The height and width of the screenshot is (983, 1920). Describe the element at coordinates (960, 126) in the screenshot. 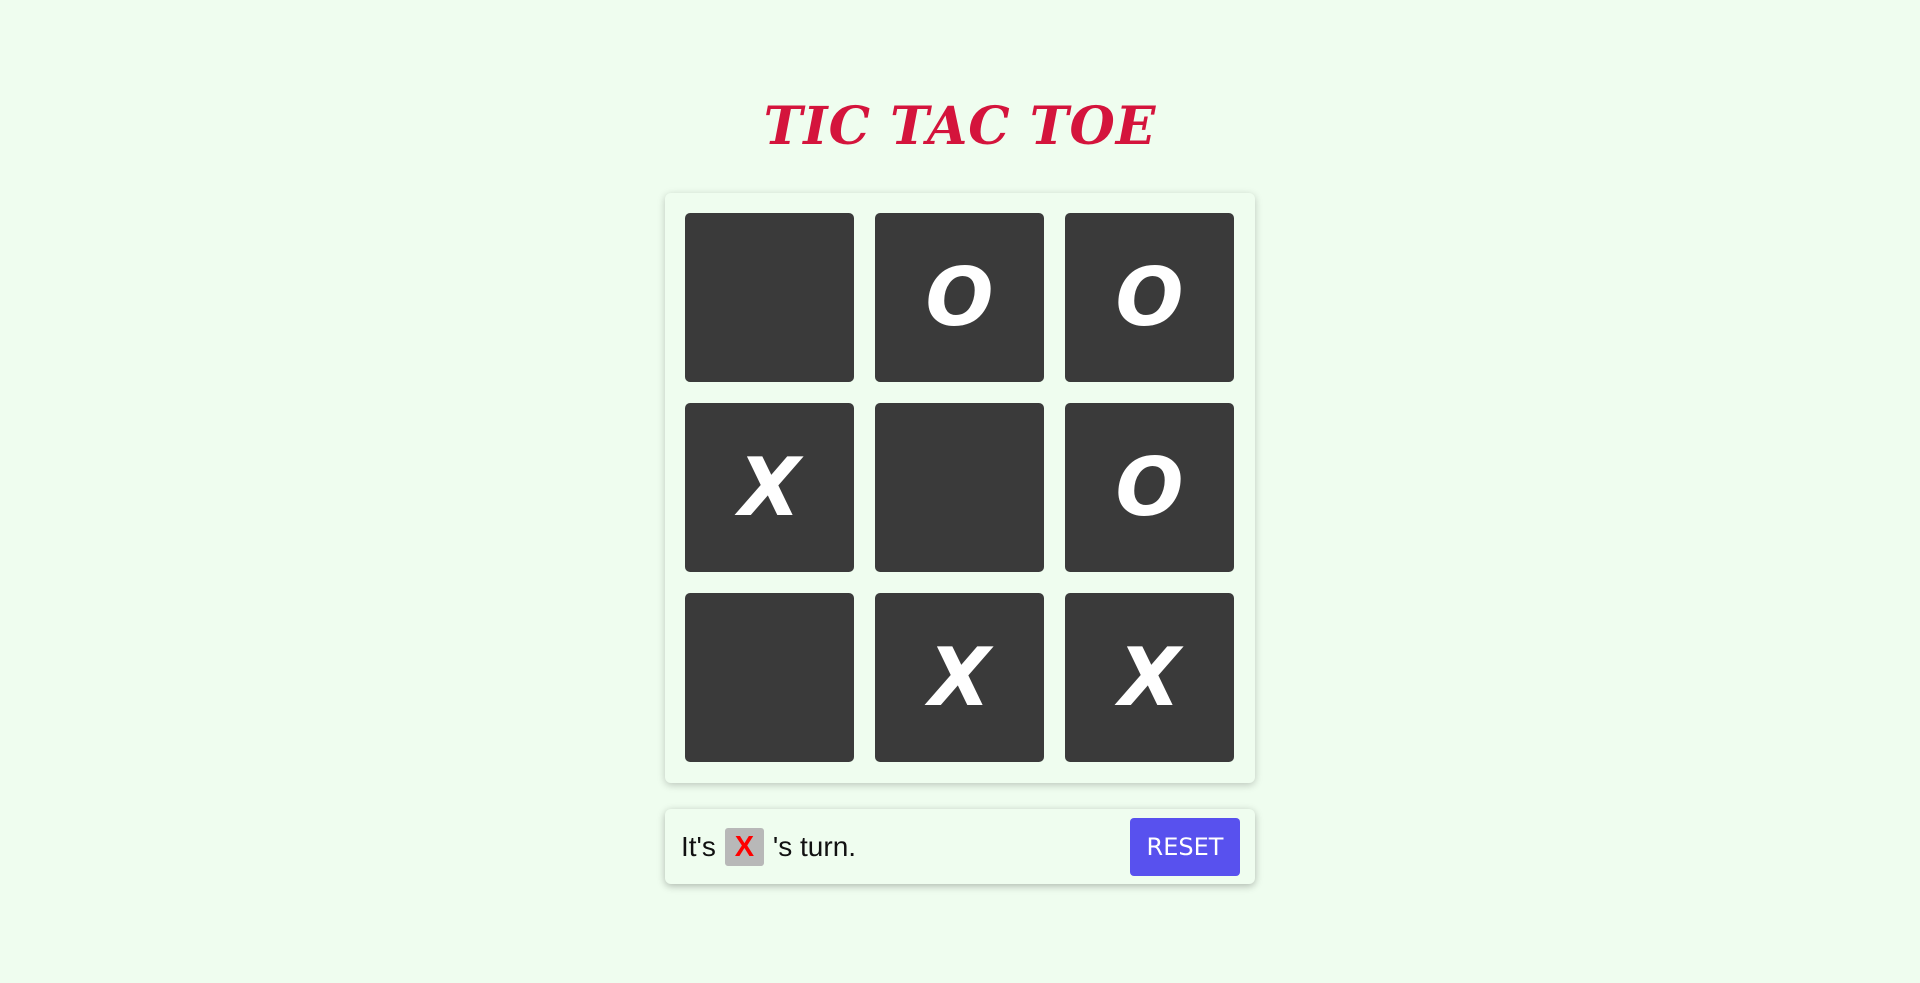

I see `game-title: TIC TAC TOE` at that location.